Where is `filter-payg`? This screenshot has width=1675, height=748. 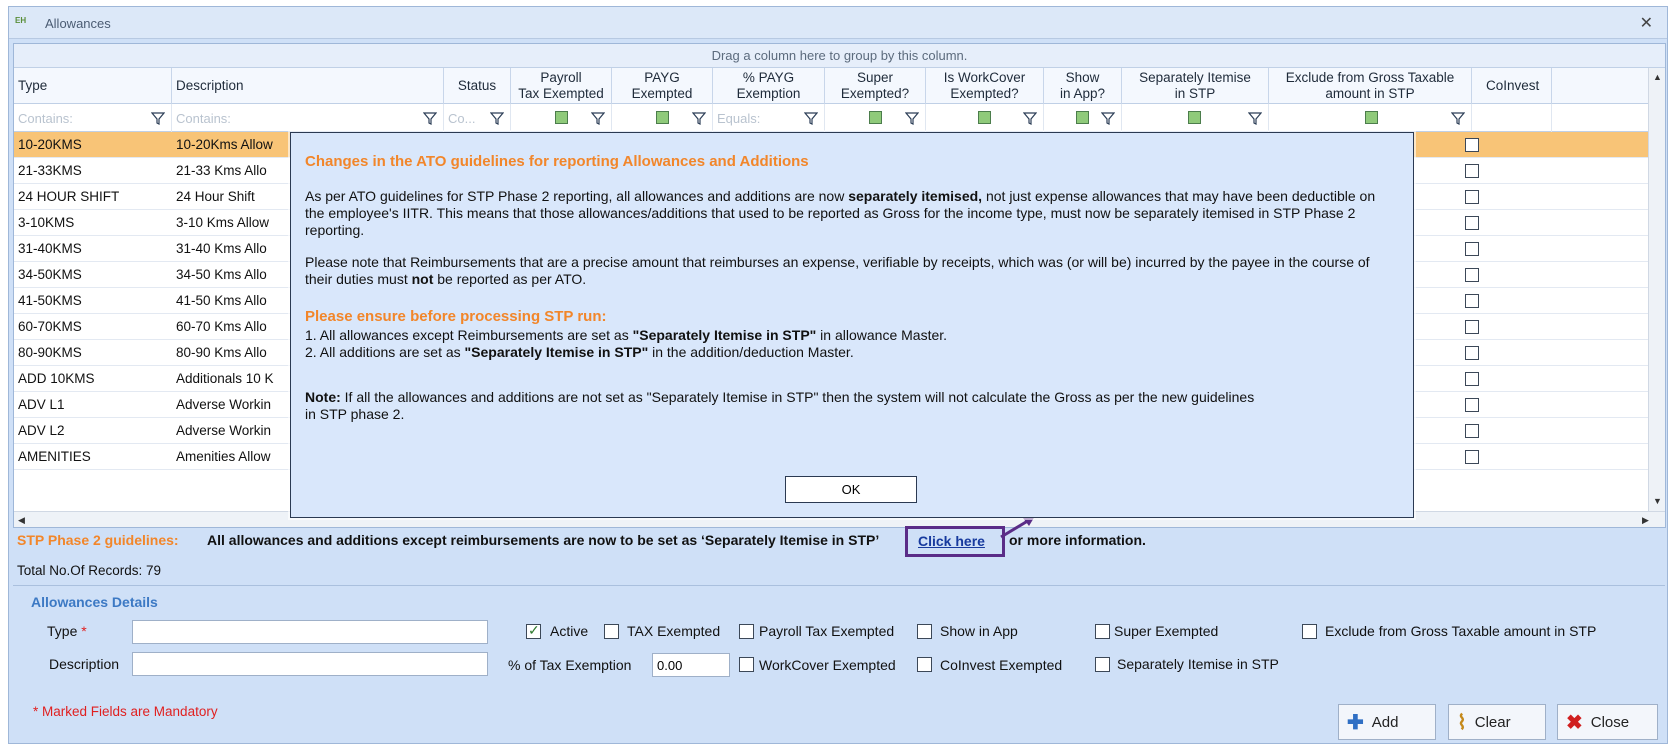 filter-payg is located at coordinates (662, 118).